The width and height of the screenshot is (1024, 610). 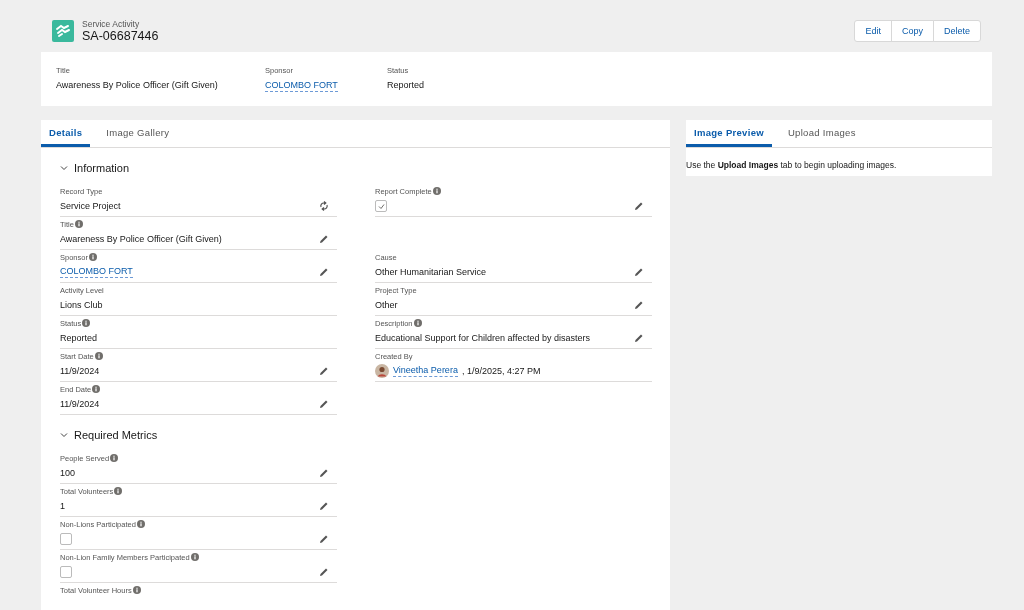 What do you see at coordinates (137, 85) in the screenshot?
I see `highlight-value: Awareness By Police Officer (Gift Given)` at bounding box center [137, 85].